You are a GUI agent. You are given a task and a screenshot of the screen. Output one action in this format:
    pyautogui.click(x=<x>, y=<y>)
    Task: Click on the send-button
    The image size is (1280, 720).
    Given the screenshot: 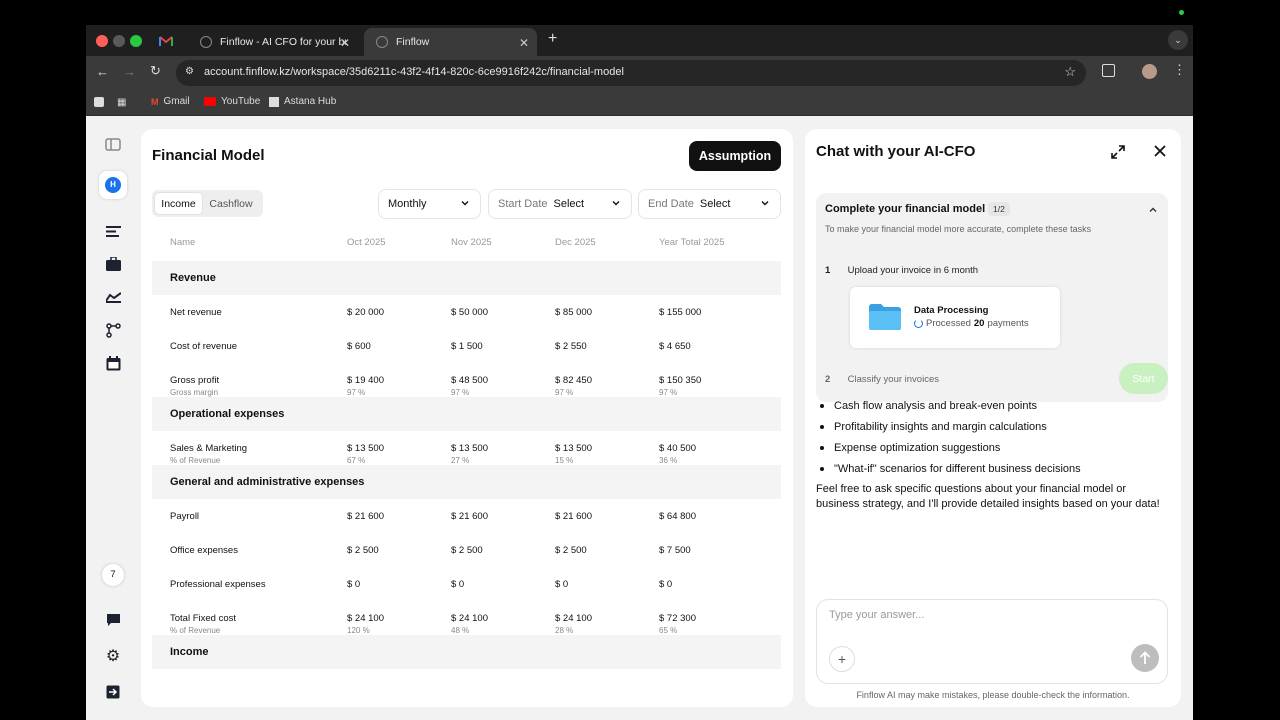 What is the action you would take?
    pyautogui.click(x=1145, y=658)
    